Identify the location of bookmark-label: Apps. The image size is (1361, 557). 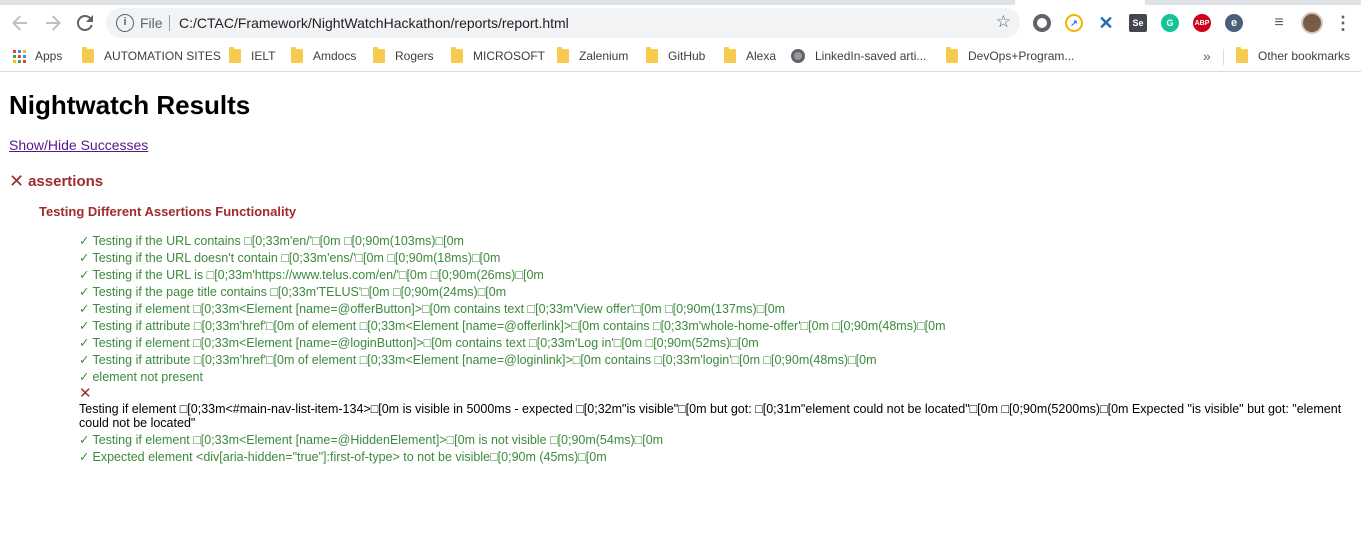
(49, 56).